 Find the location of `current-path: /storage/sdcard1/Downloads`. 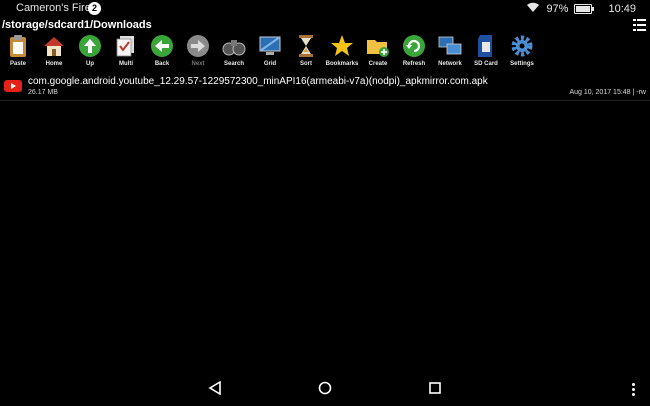

current-path: /storage/sdcard1/Downloads is located at coordinates (77, 25).